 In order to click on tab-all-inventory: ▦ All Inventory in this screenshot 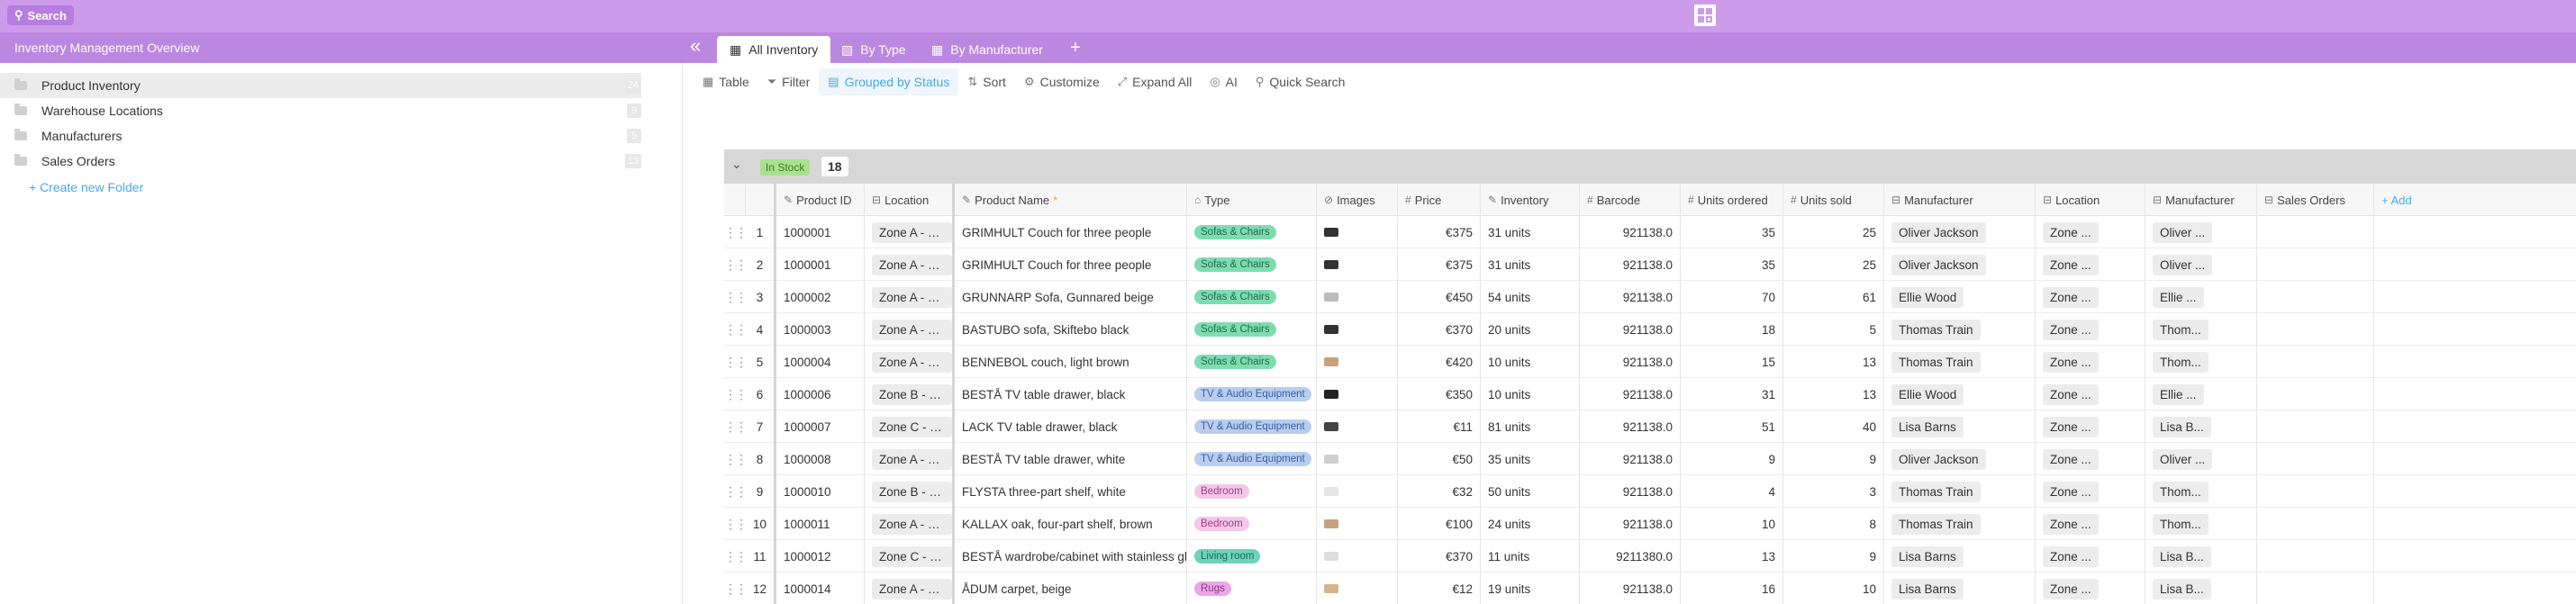, I will do `click(774, 49)`.